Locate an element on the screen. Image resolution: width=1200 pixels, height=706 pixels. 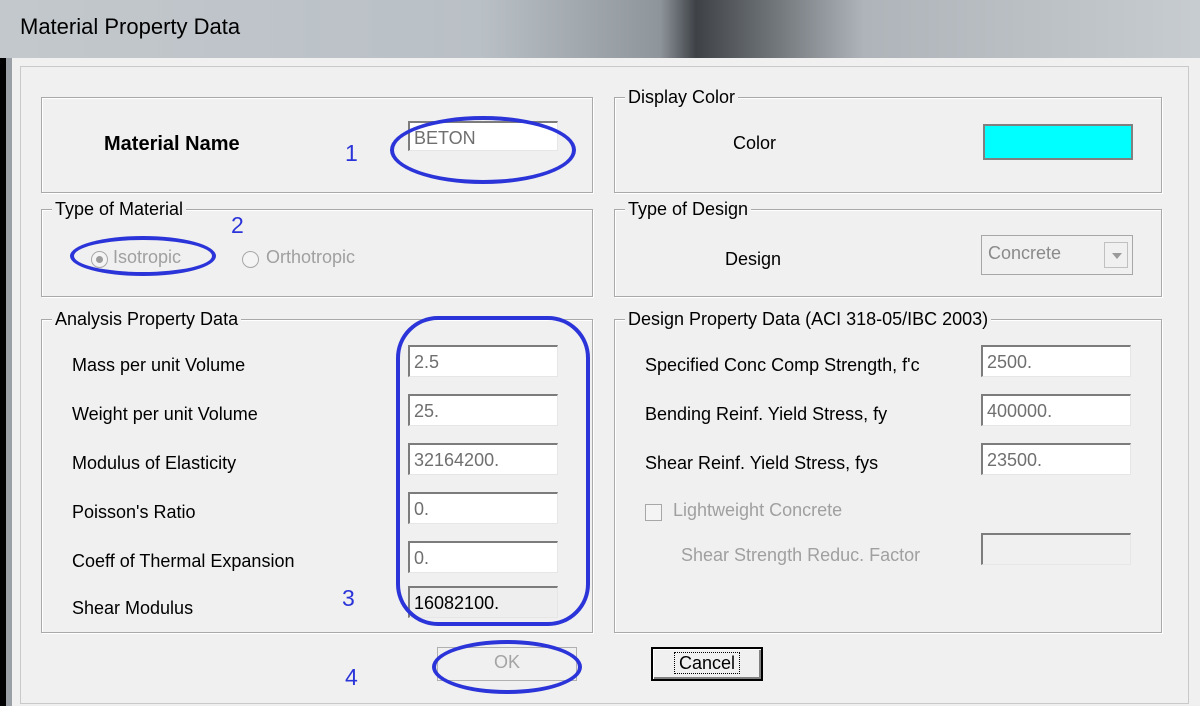
material-name-label: Material Name is located at coordinates (172, 144).